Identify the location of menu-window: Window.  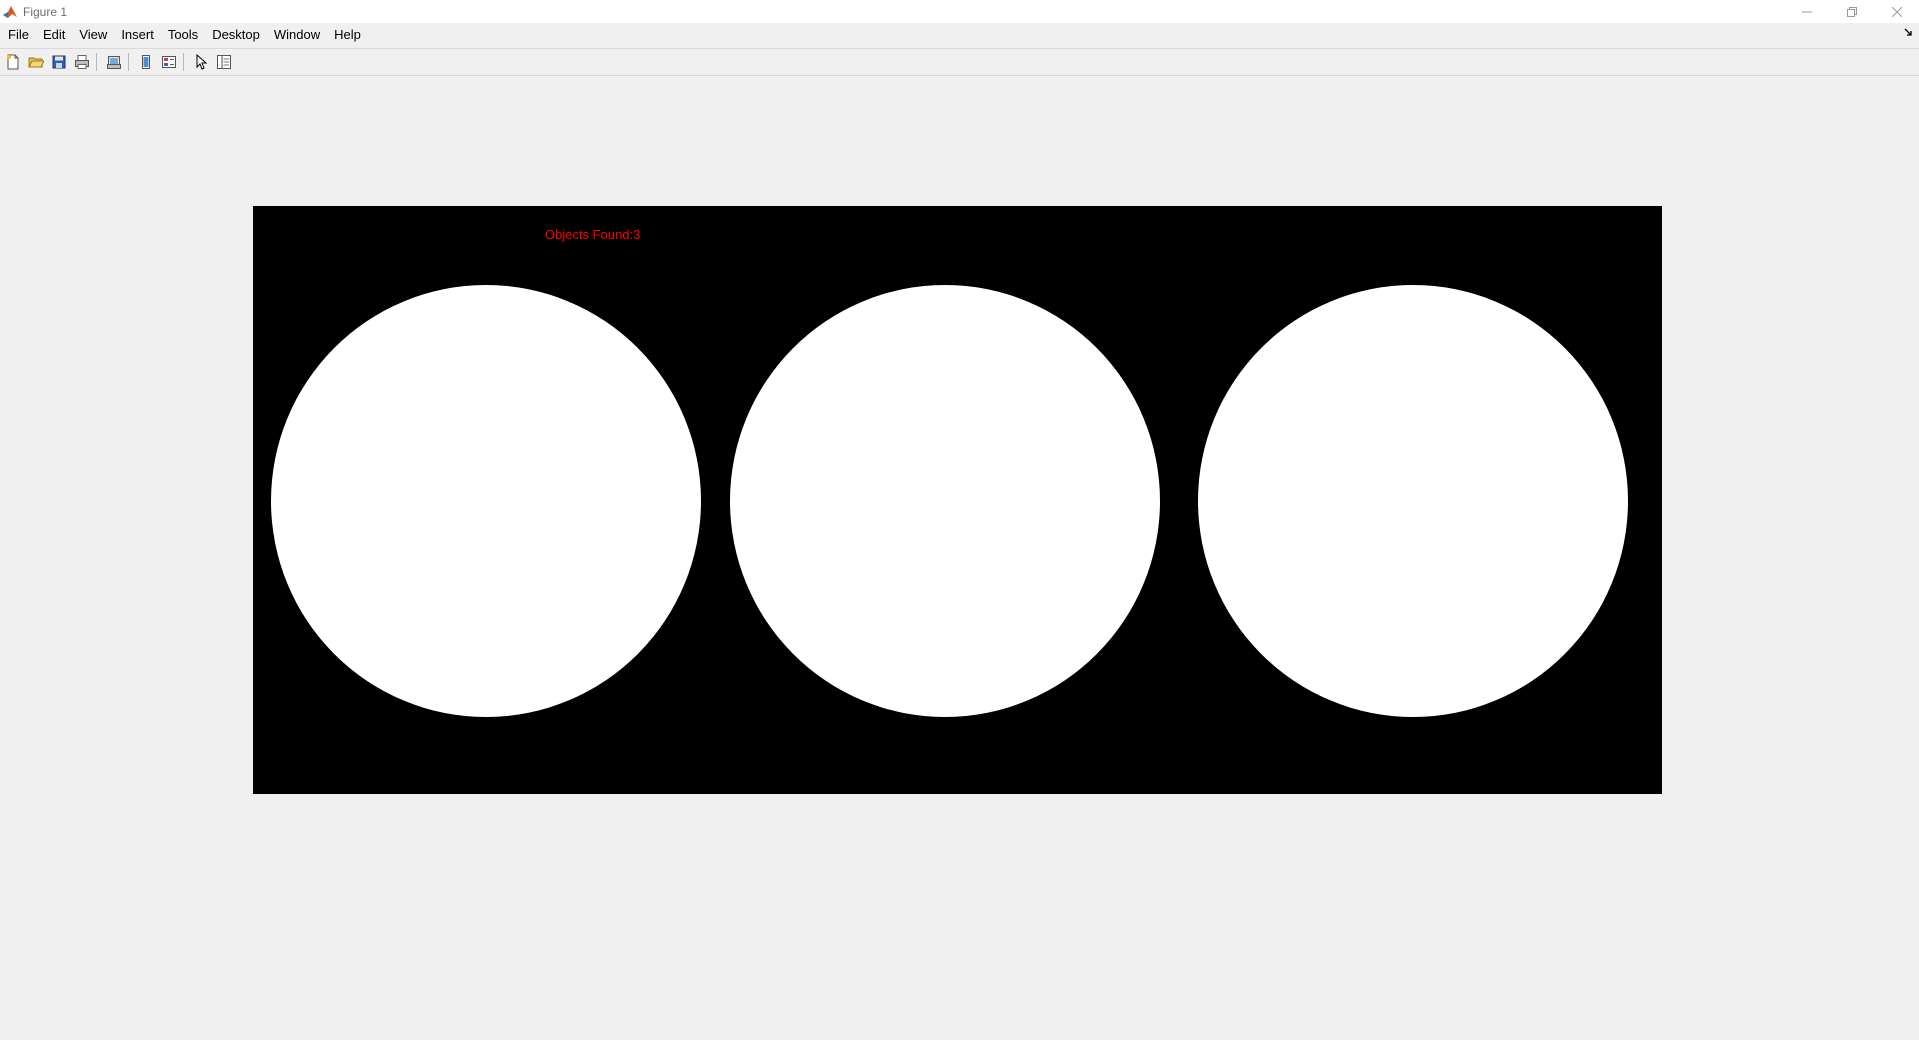
(297, 35).